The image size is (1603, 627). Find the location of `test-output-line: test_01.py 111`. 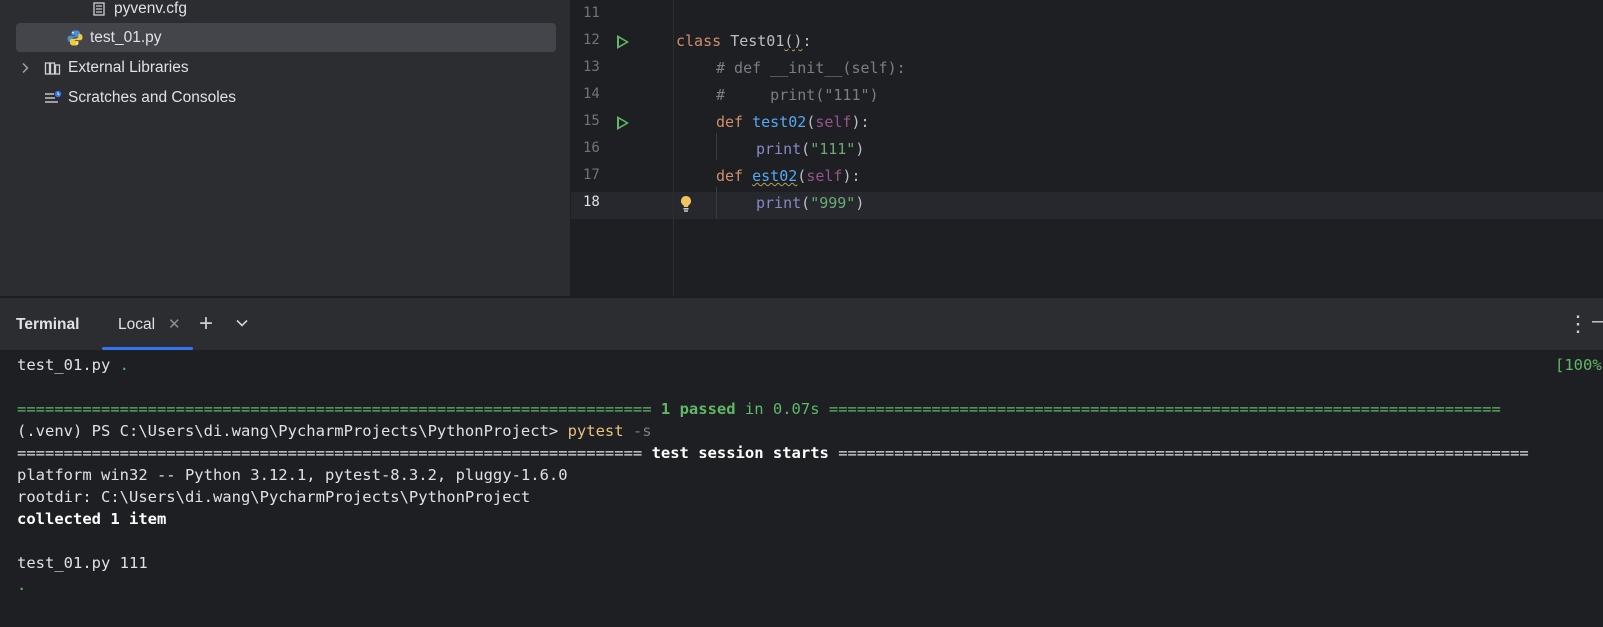

test-output-line: test_01.py 111 is located at coordinates (82, 563).